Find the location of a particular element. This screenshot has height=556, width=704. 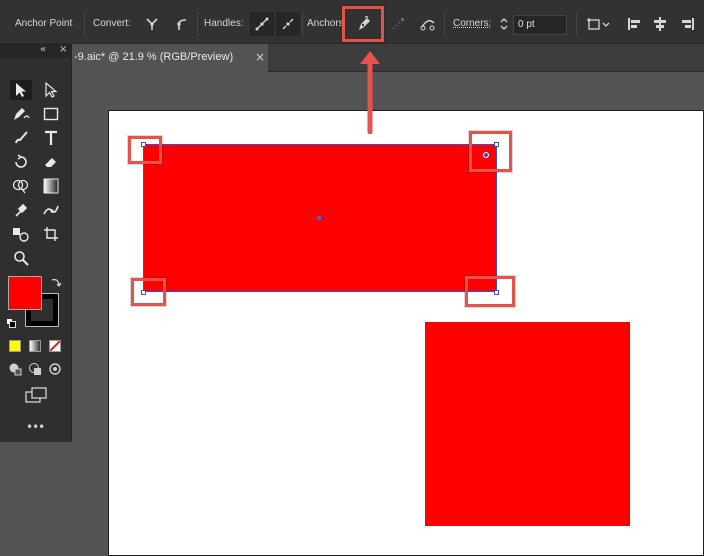

hide-handles-button is located at coordinates (288, 24).